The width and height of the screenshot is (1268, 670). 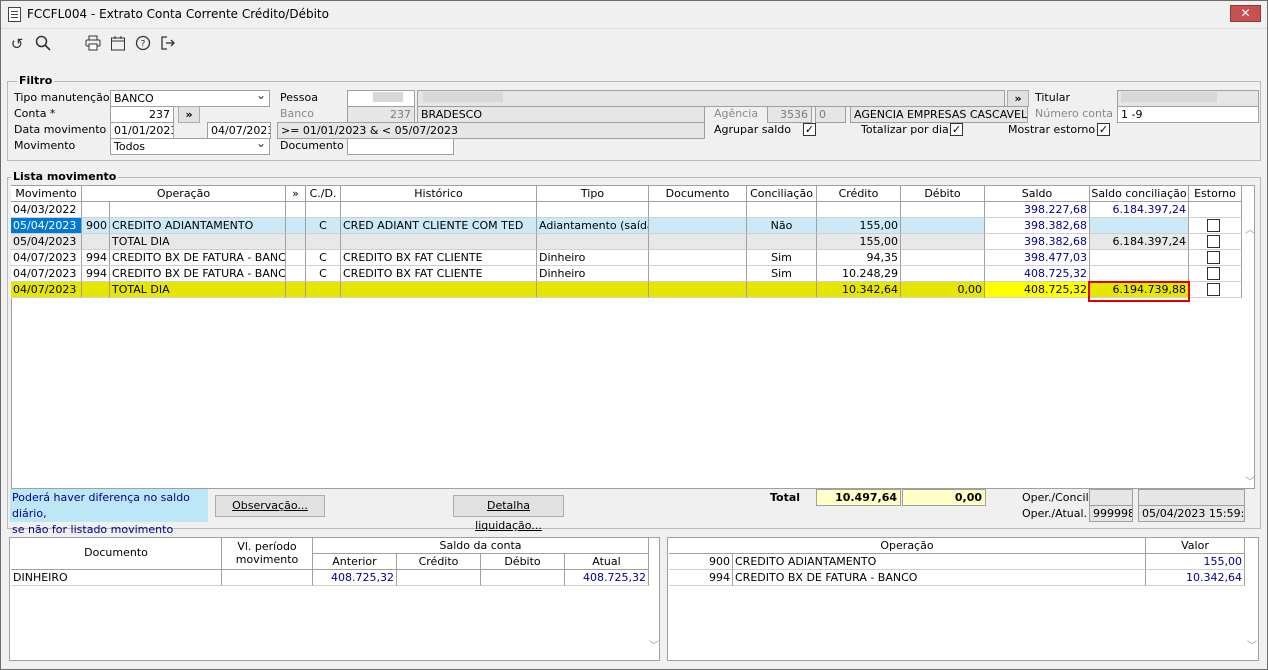 What do you see at coordinates (323, 194) in the screenshot?
I see `grid-header-cell: C./D.` at bounding box center [323, 194].